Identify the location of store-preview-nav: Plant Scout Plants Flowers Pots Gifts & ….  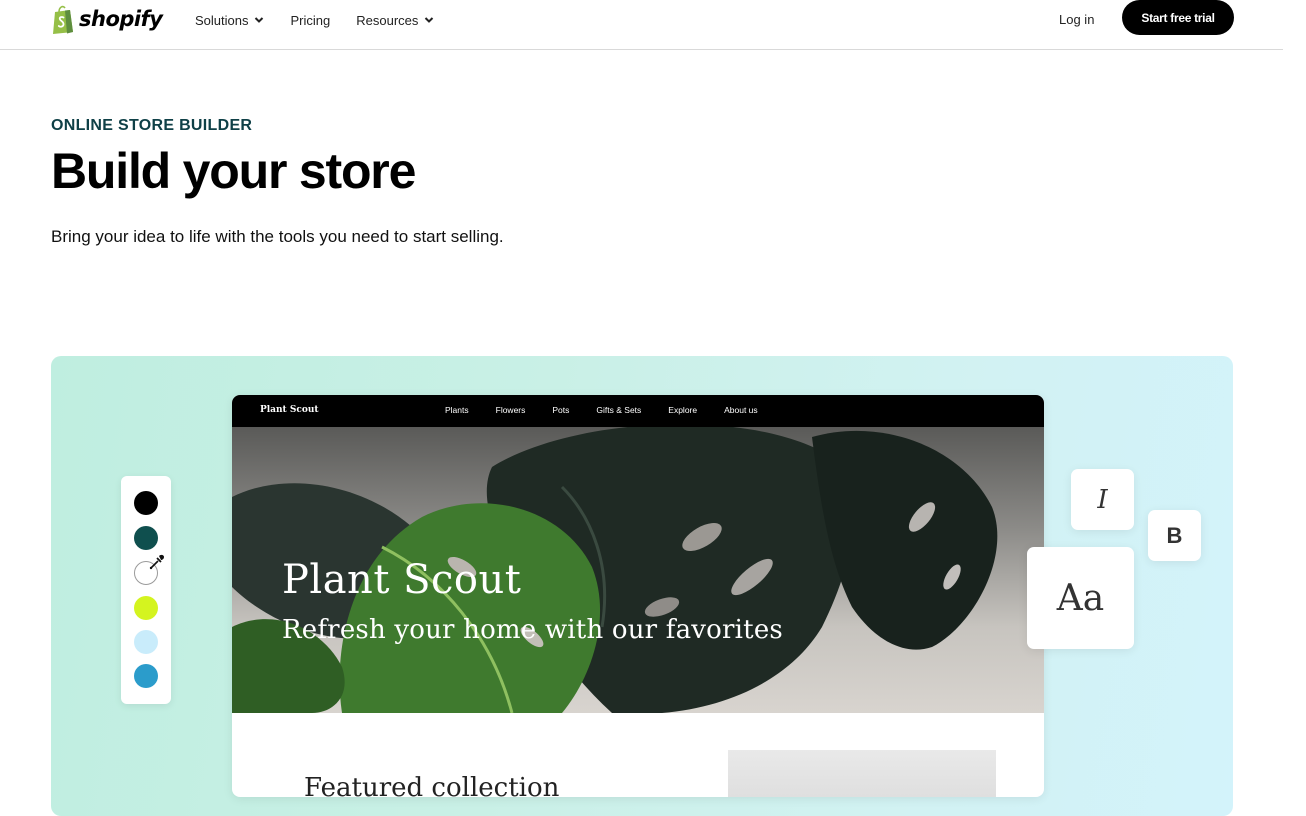
(638, 411).